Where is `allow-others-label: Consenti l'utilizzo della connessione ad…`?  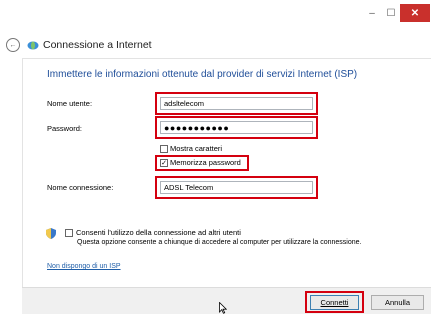
allow-others-label: Consenti l'utilizzo della connessione ad… is located at coordinates (158, 232).